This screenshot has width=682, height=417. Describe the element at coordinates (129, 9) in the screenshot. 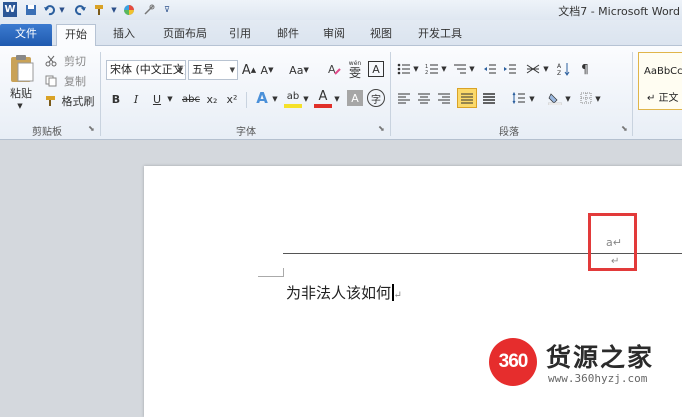

I see `color-wheel-icon` at that location.